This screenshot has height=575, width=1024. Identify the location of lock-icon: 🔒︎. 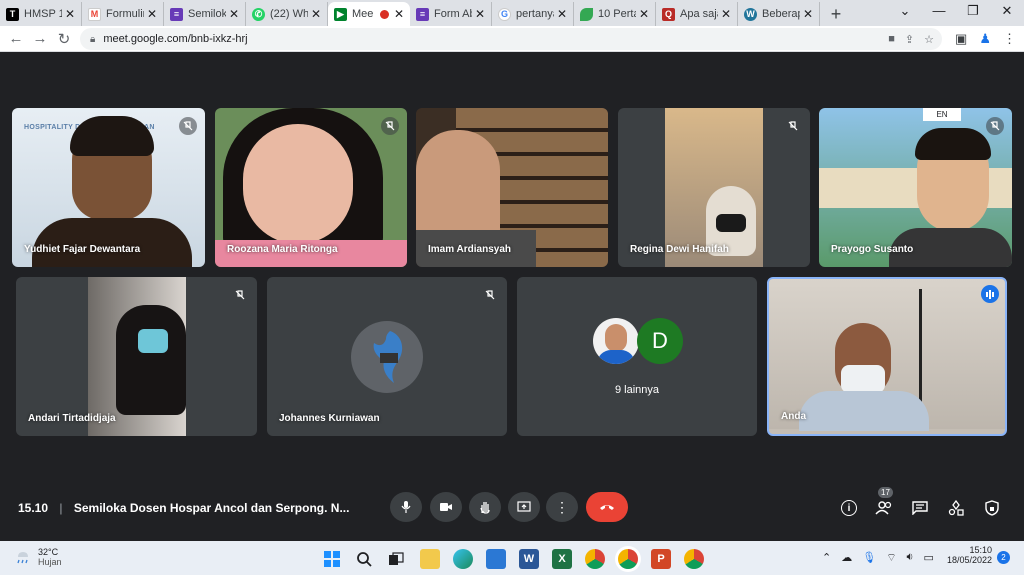
(92, 39).